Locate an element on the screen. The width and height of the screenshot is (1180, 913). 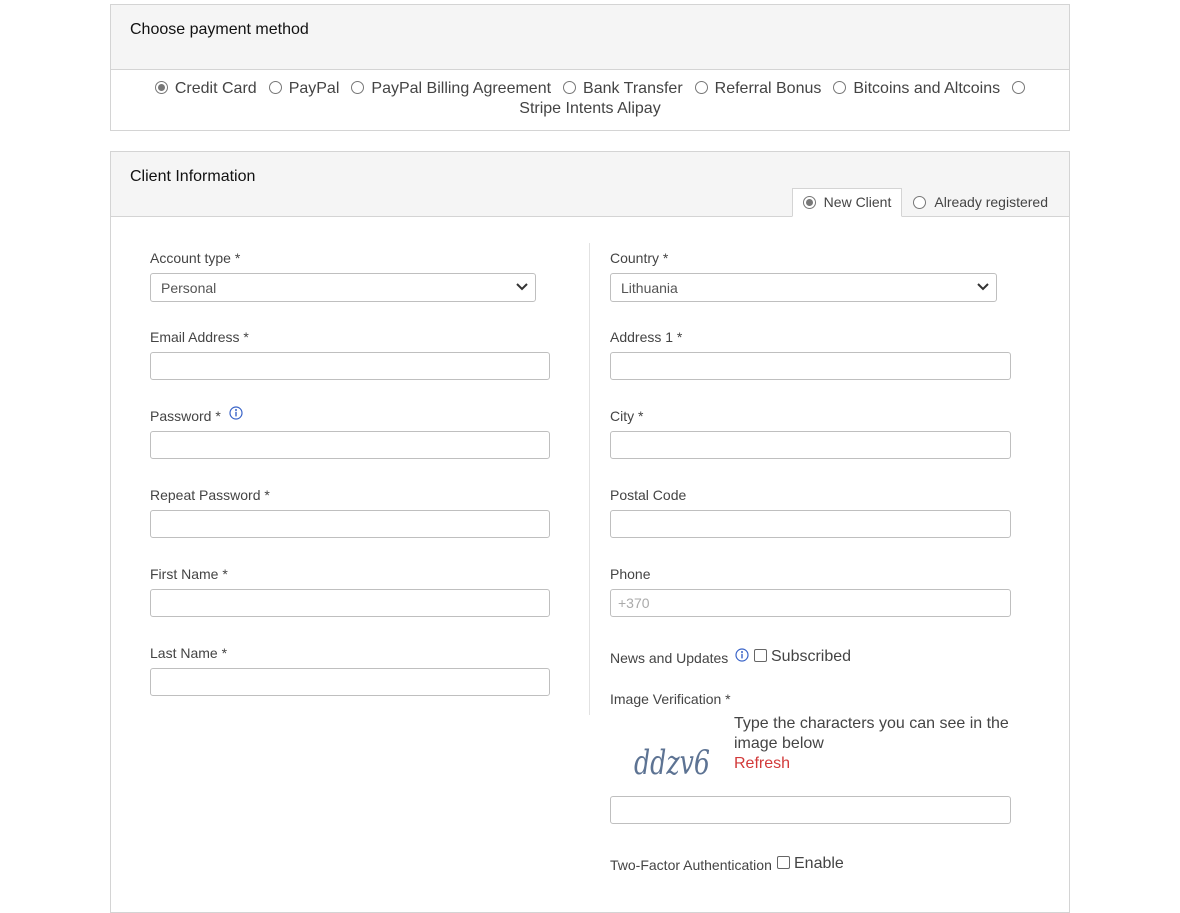
two-factor-label: Two-Factor Authentication is located at coordinates (691, 865).